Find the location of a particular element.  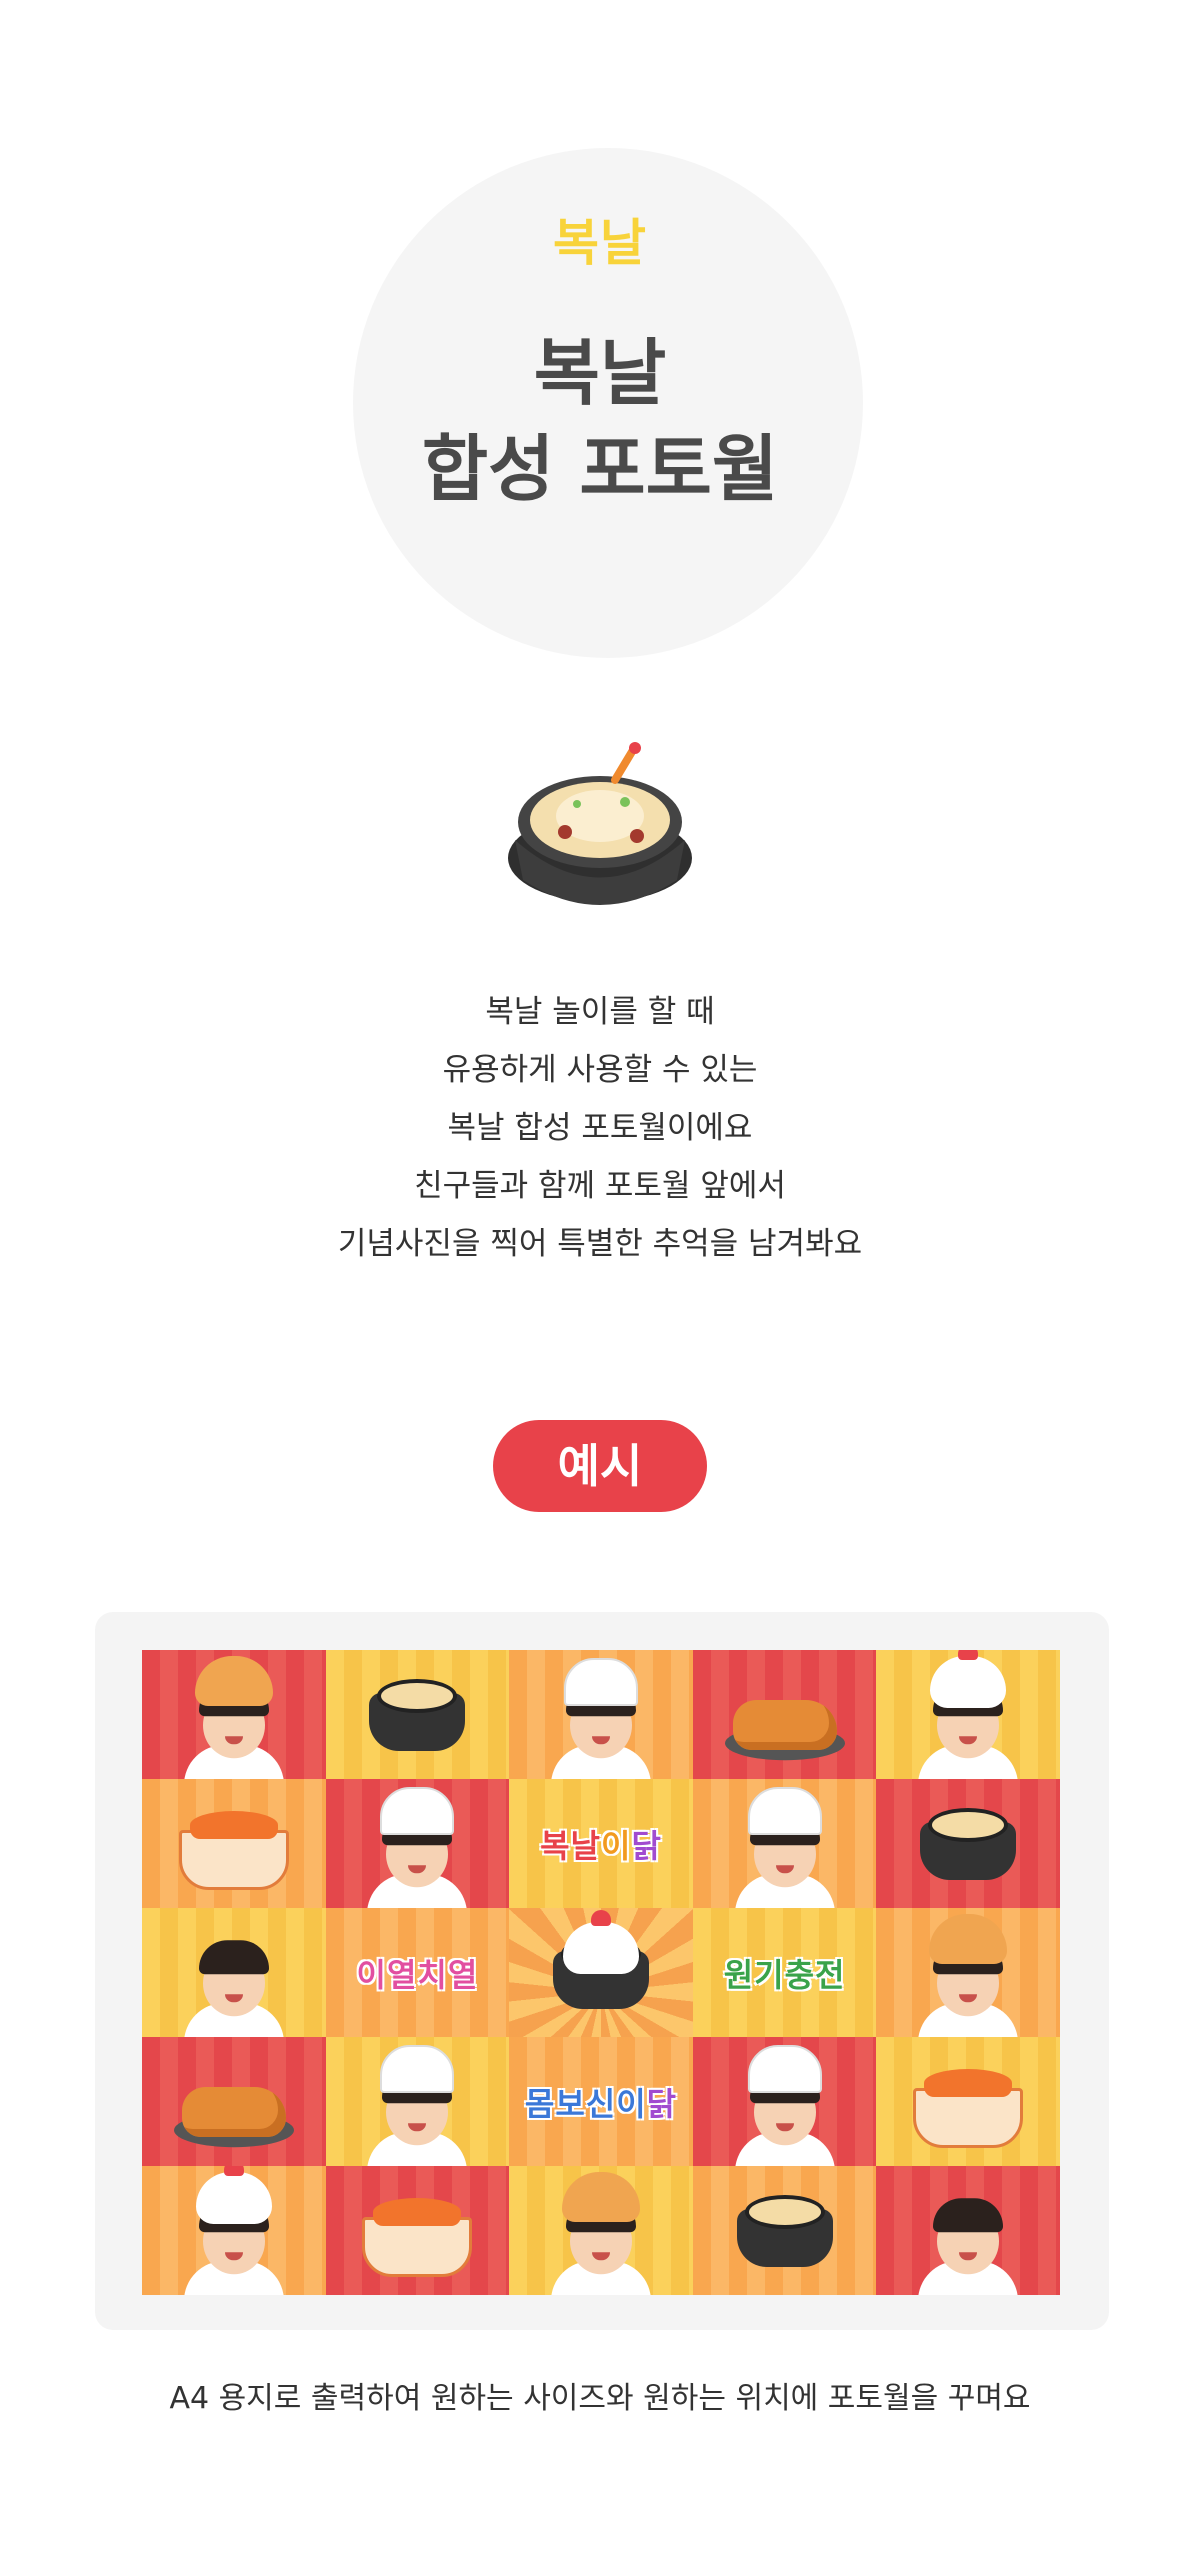

description-line: 기념사진을 찍어 특별한 추억을 남겨봐요 is located at coordinates (600, 1244).